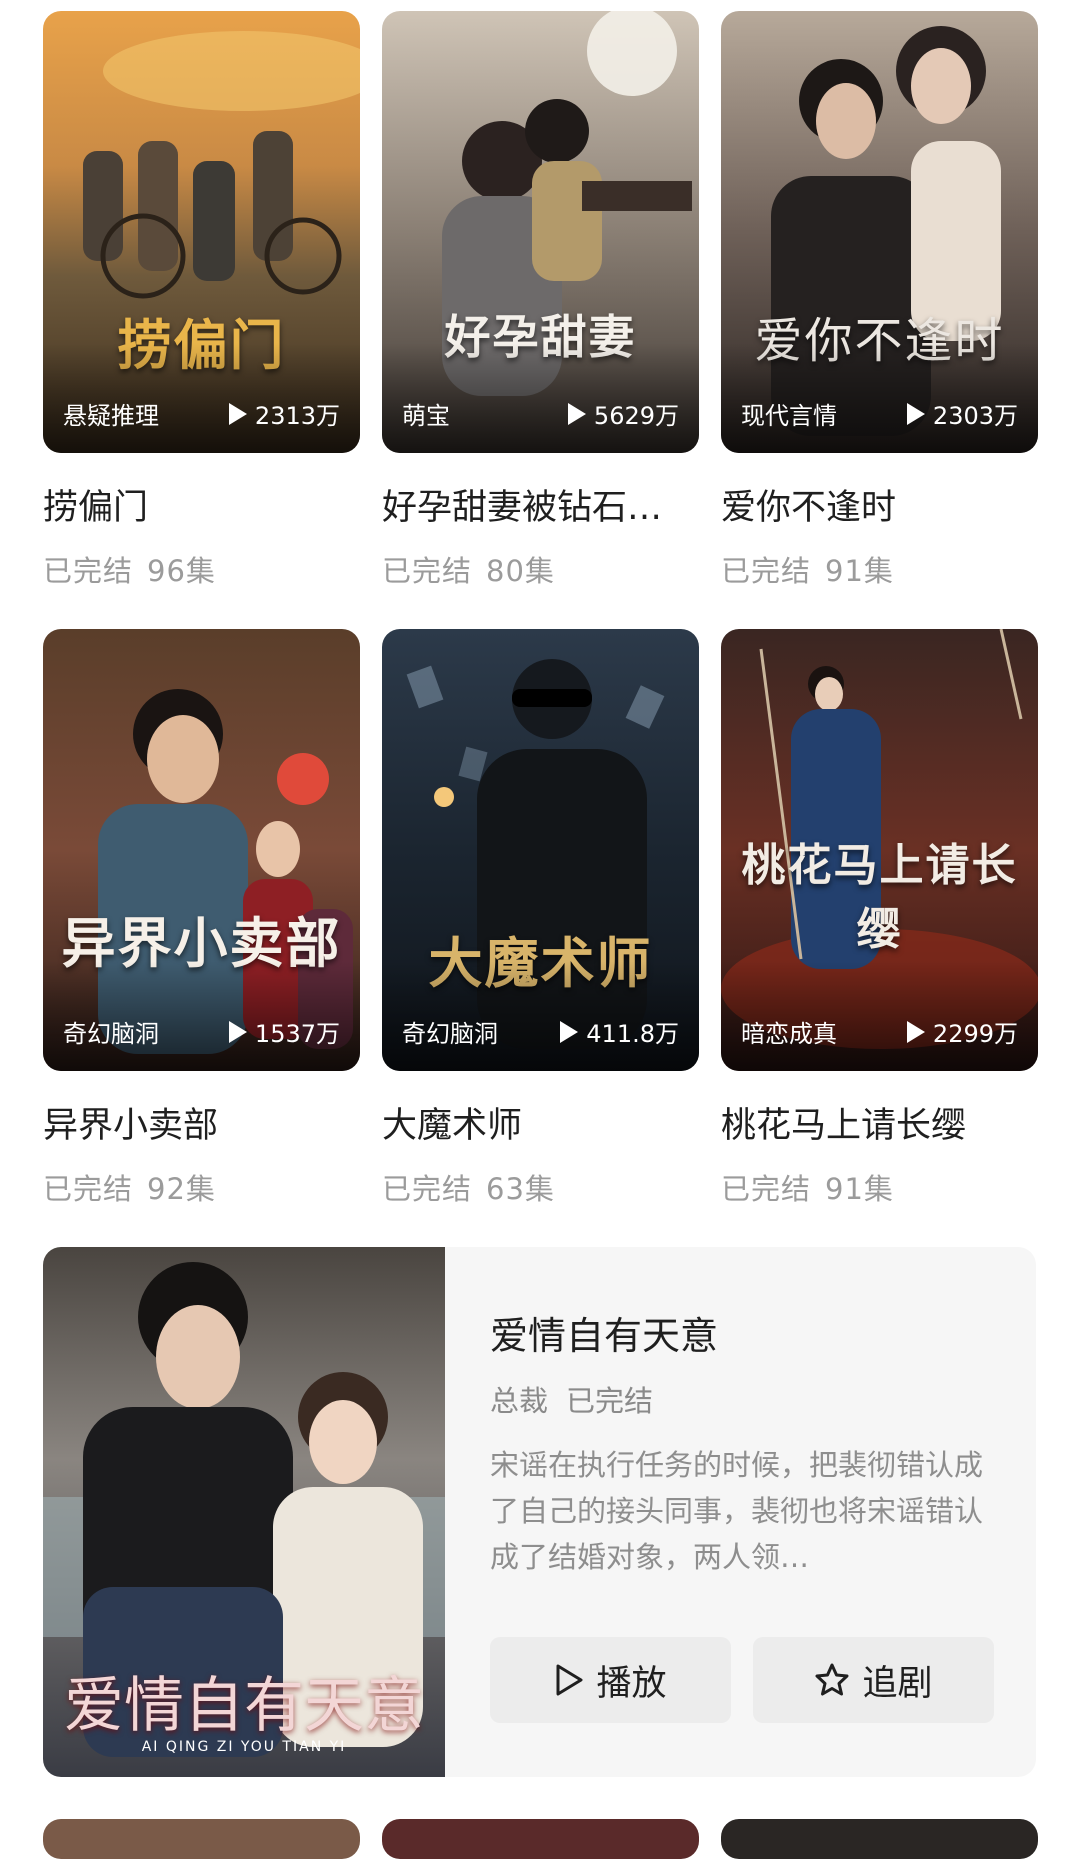  I want to click on featured-title: 爱情自有天意, so click(750, 1332).